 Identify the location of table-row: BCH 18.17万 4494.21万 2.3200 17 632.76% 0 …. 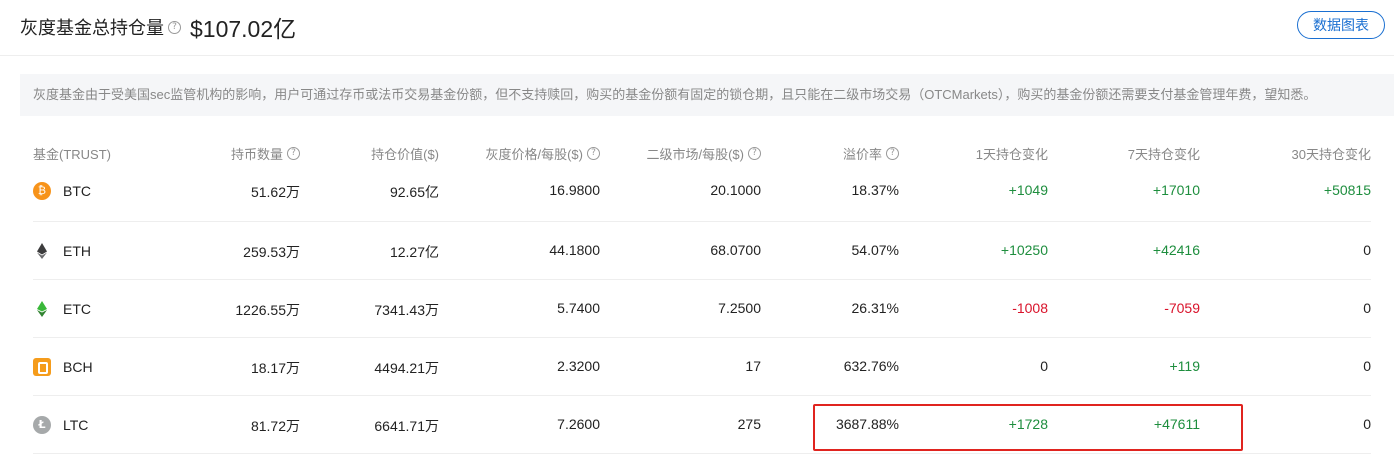
(702, 367).